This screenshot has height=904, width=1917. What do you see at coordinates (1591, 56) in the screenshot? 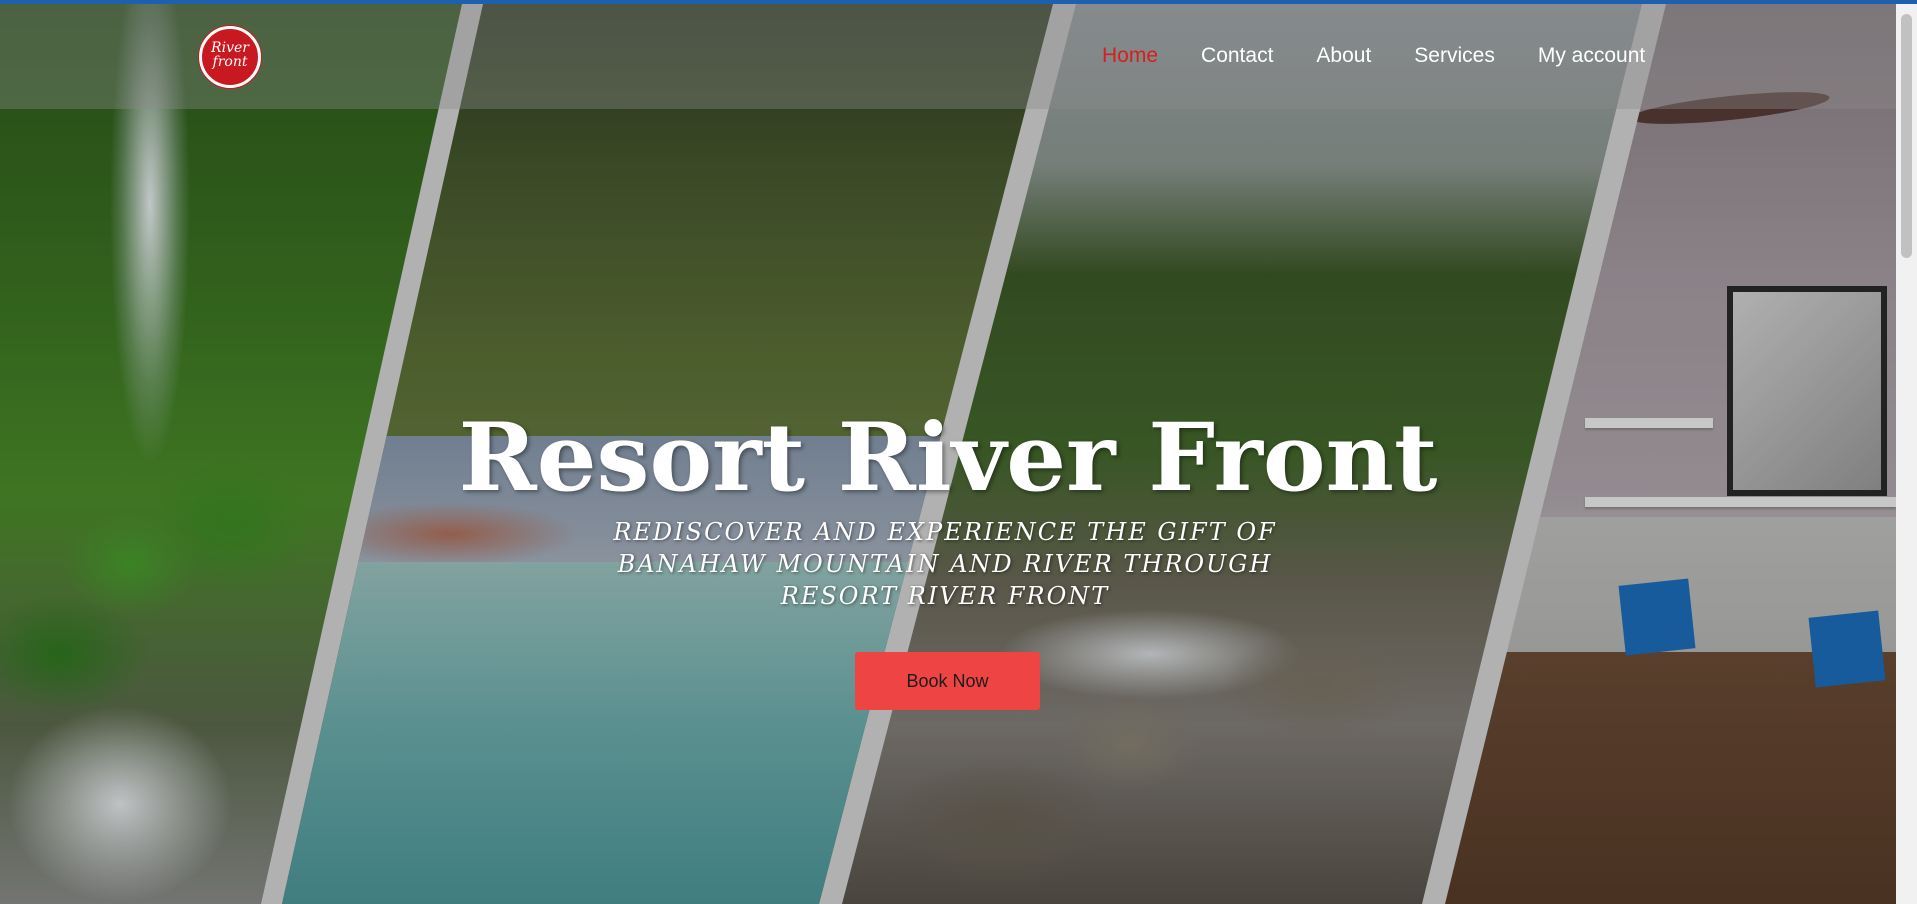
I see `nav-my-account: My account` at bounding box center [1591, 56].